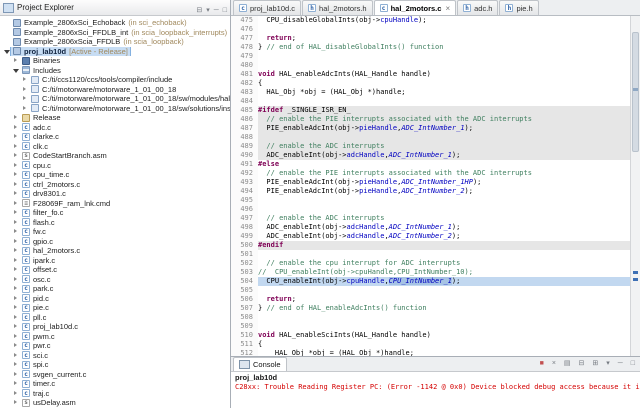 The height and width of the screenshot is (408, 640). I want to click on tree-item-adc-c: c adc.c, so click(115, 128).